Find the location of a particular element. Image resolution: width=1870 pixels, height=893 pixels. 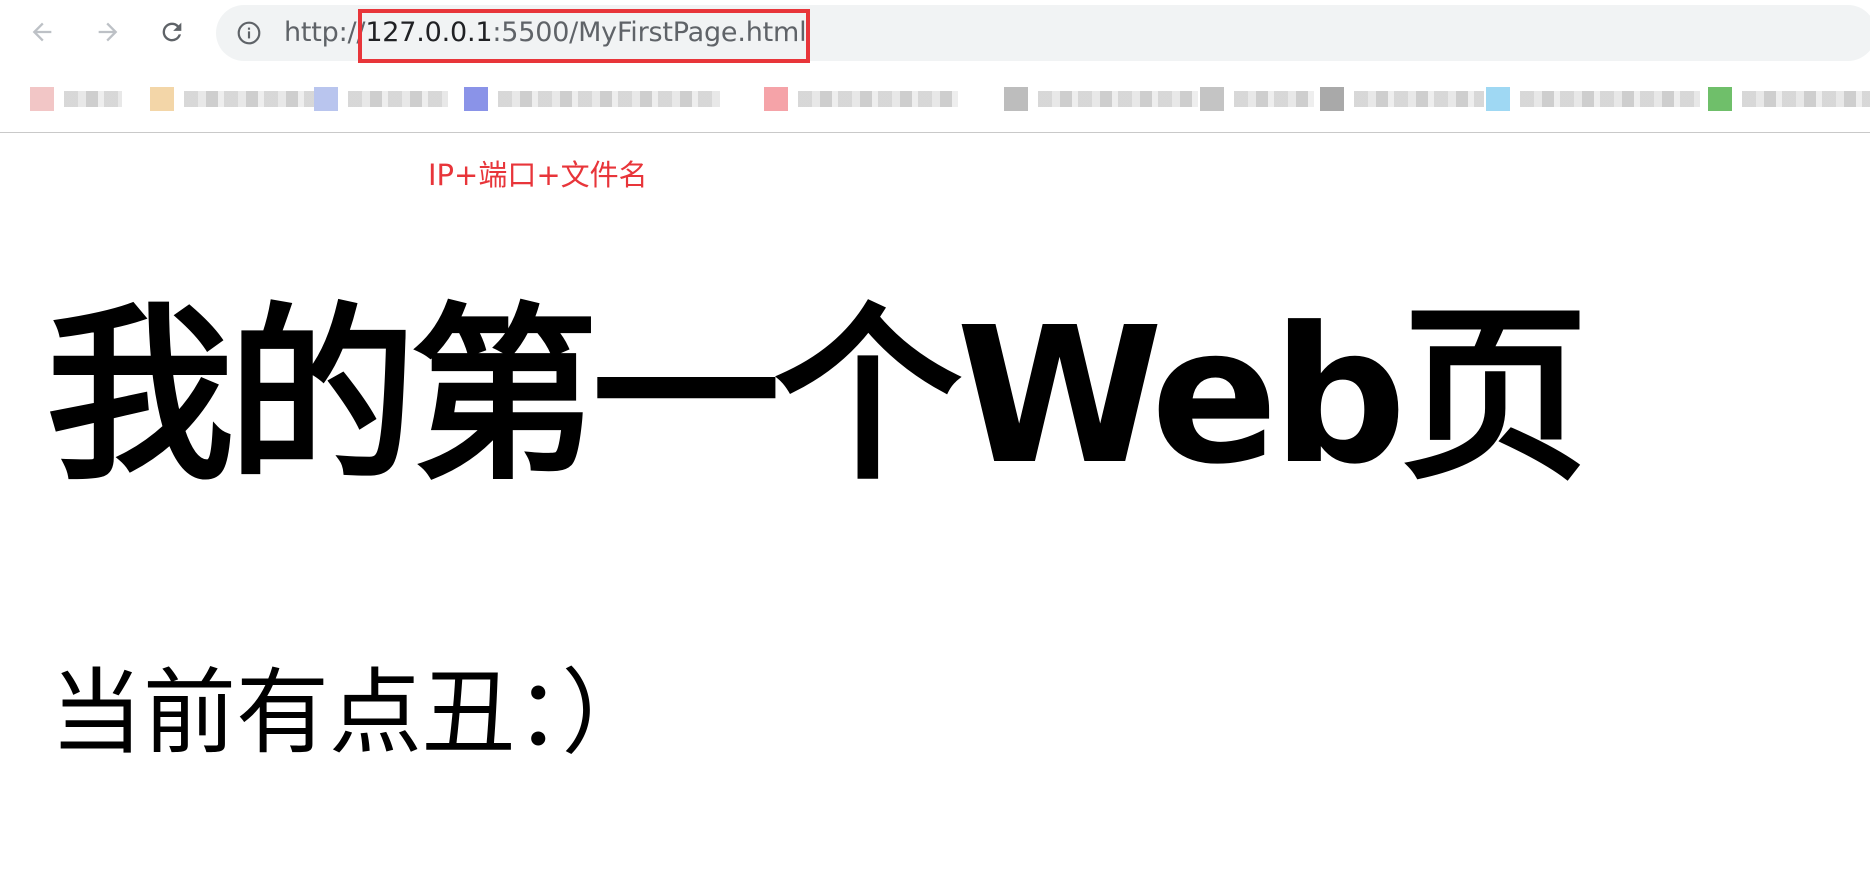

reload-icon is located at coordinates (172, 32).